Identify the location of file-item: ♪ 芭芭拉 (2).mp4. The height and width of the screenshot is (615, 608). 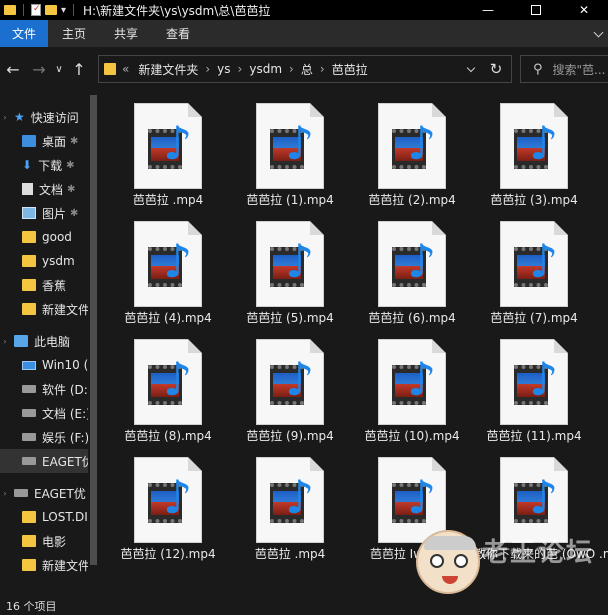
(412, 159).